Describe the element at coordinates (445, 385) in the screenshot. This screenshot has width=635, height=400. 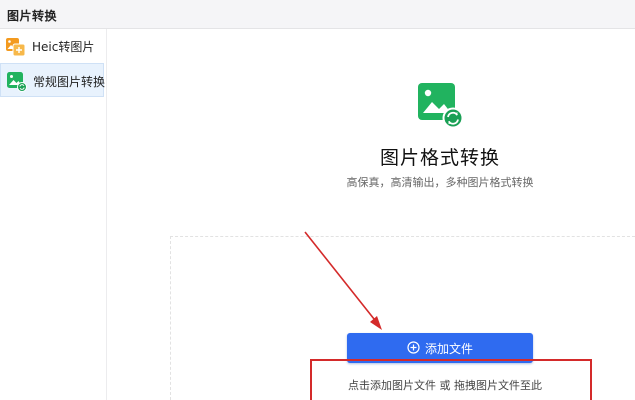
I see `drop-hint-text: 点击添加图片文件 或 拖拽图片文件至此` at that location.